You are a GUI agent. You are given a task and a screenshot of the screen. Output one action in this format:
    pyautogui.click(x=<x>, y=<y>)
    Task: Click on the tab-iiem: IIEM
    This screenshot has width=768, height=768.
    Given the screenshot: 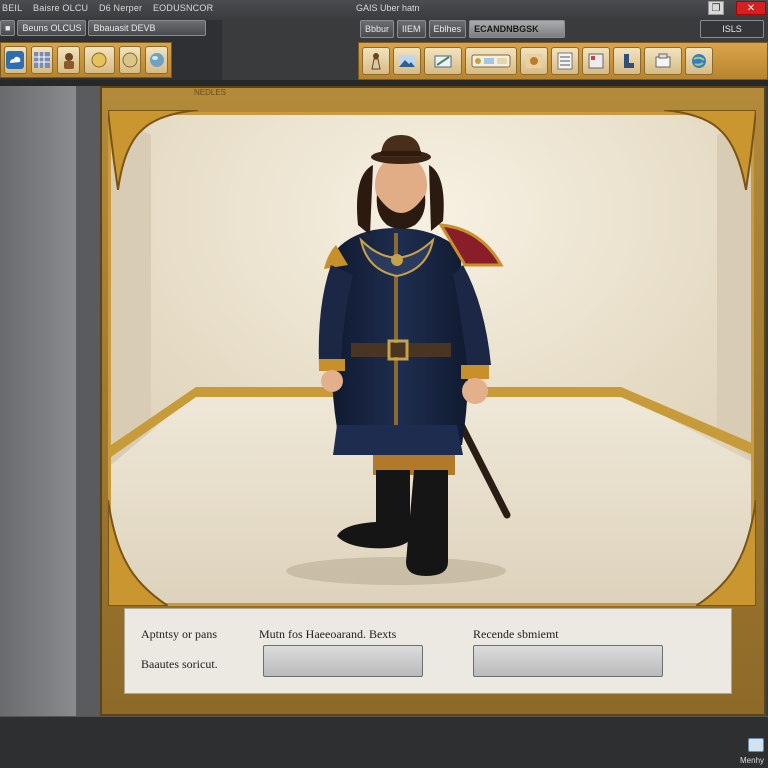 What is the action you would take?
    pyautogui.click(x=411, y=29)
    